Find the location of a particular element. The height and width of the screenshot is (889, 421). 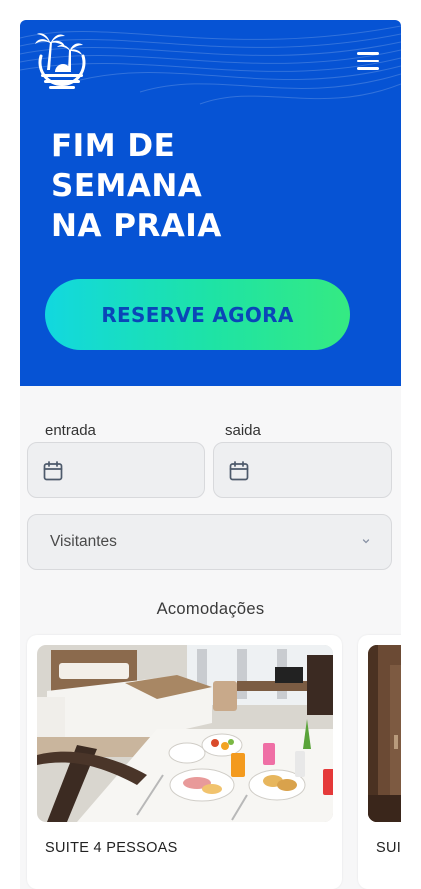

hero-title-line-2: SEMANA is located at coordinates (127, 186).